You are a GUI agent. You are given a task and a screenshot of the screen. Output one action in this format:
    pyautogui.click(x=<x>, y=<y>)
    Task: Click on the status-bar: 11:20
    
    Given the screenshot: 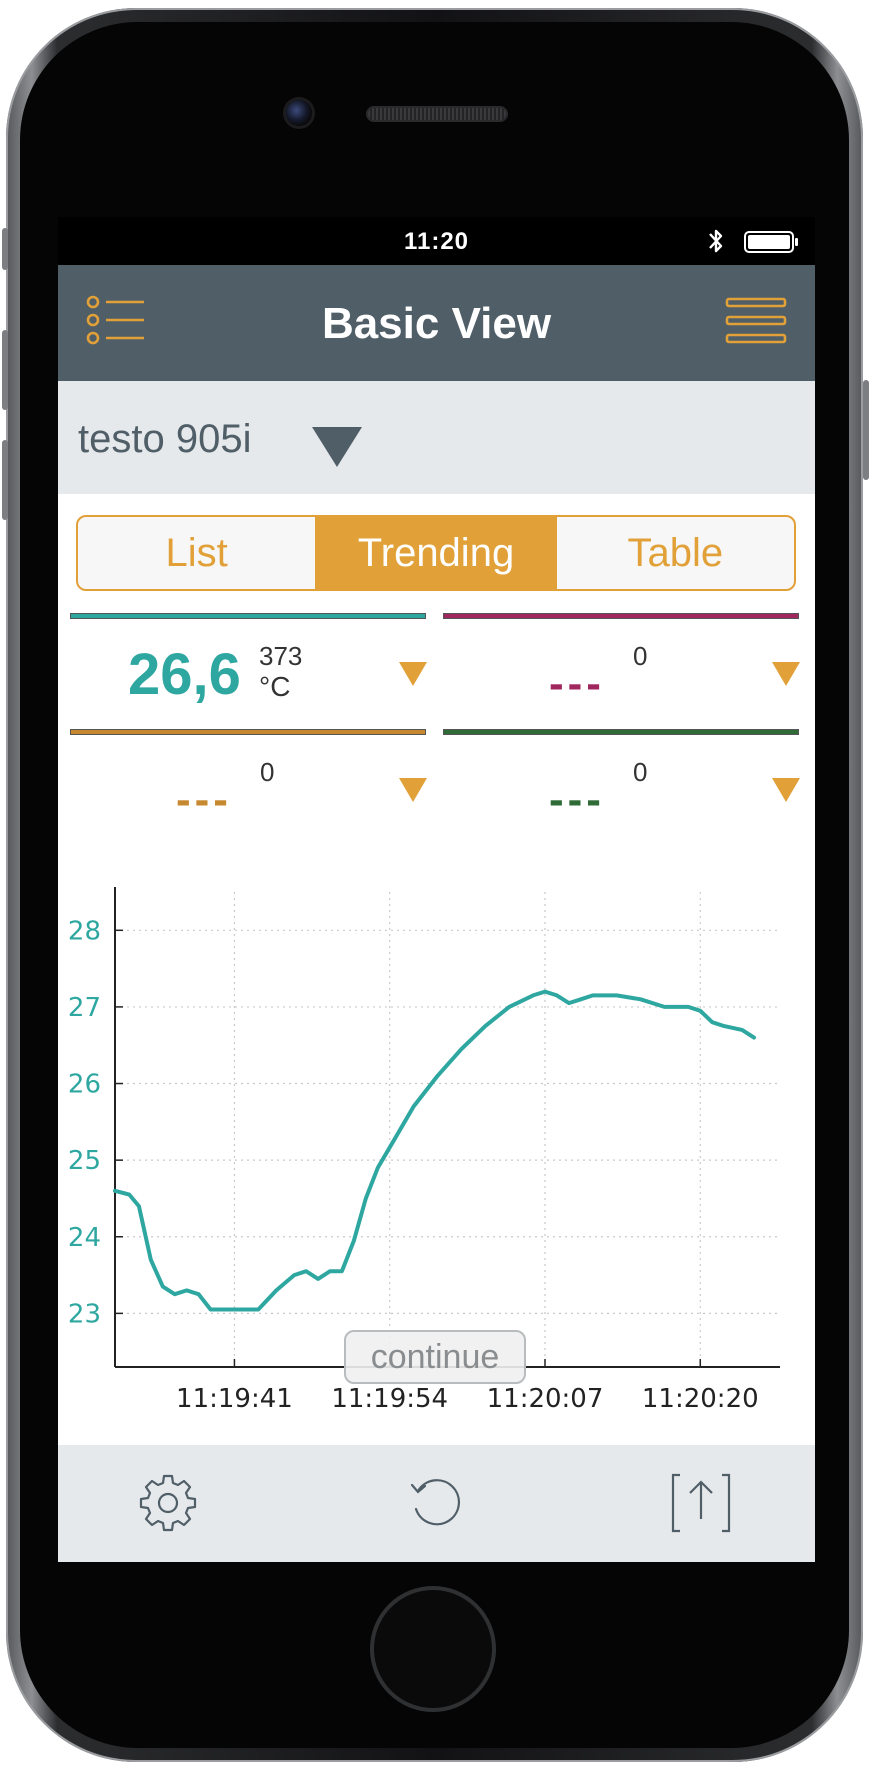 What is the action you would take?
    pyautogui.click(x=436, y=241)
    